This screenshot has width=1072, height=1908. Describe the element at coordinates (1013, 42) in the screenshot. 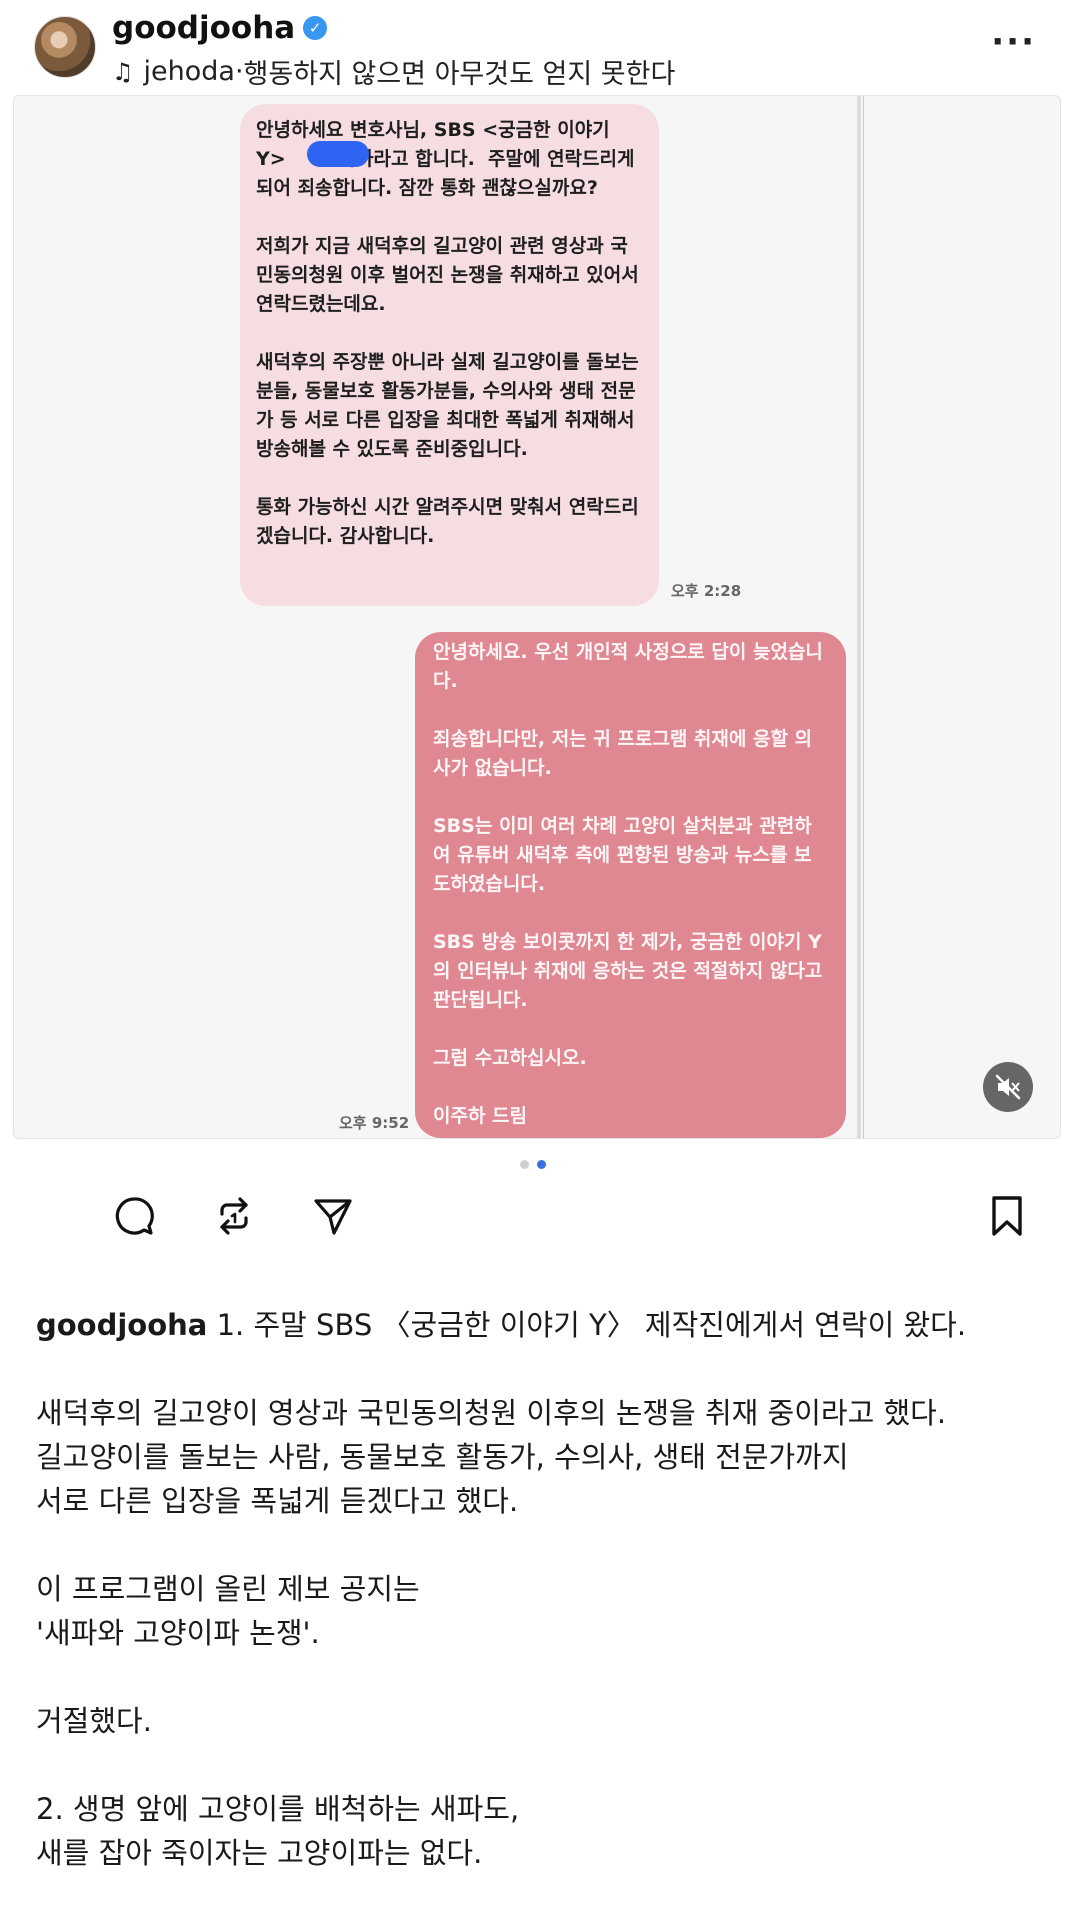

I see `more-options-icon: ···` at that location.